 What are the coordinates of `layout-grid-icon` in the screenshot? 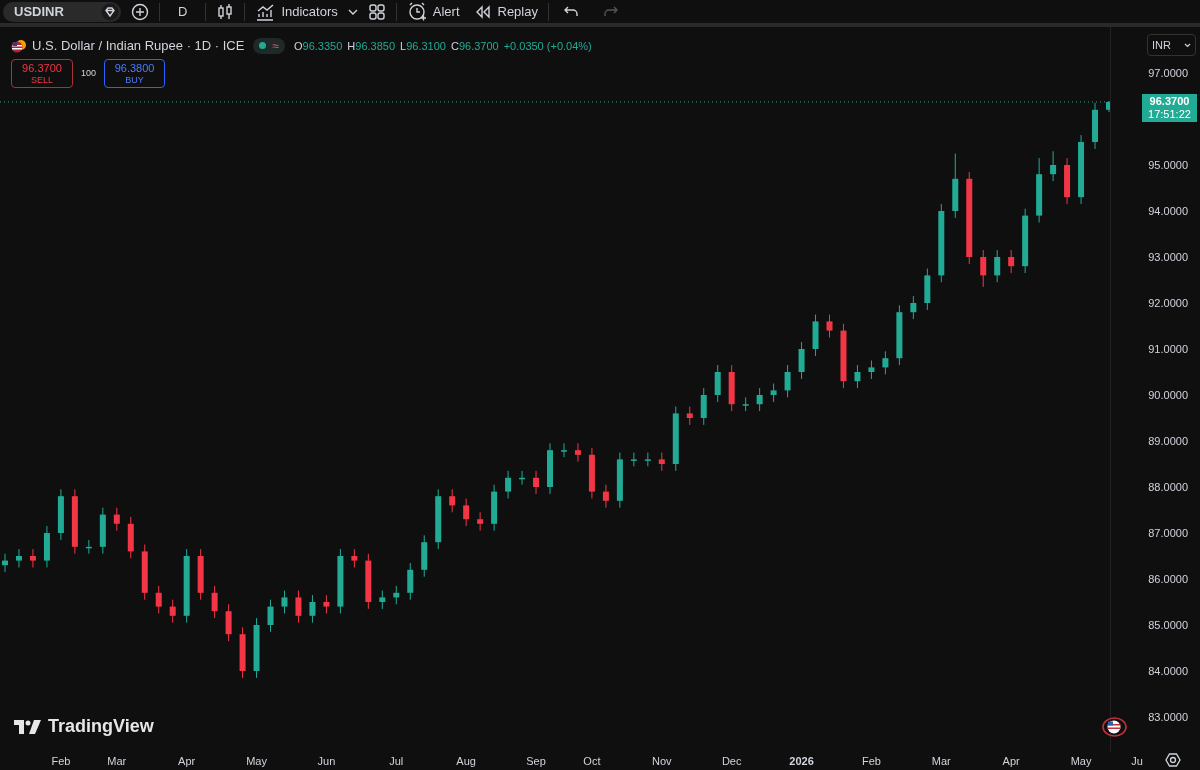 It's located at (376, 11).